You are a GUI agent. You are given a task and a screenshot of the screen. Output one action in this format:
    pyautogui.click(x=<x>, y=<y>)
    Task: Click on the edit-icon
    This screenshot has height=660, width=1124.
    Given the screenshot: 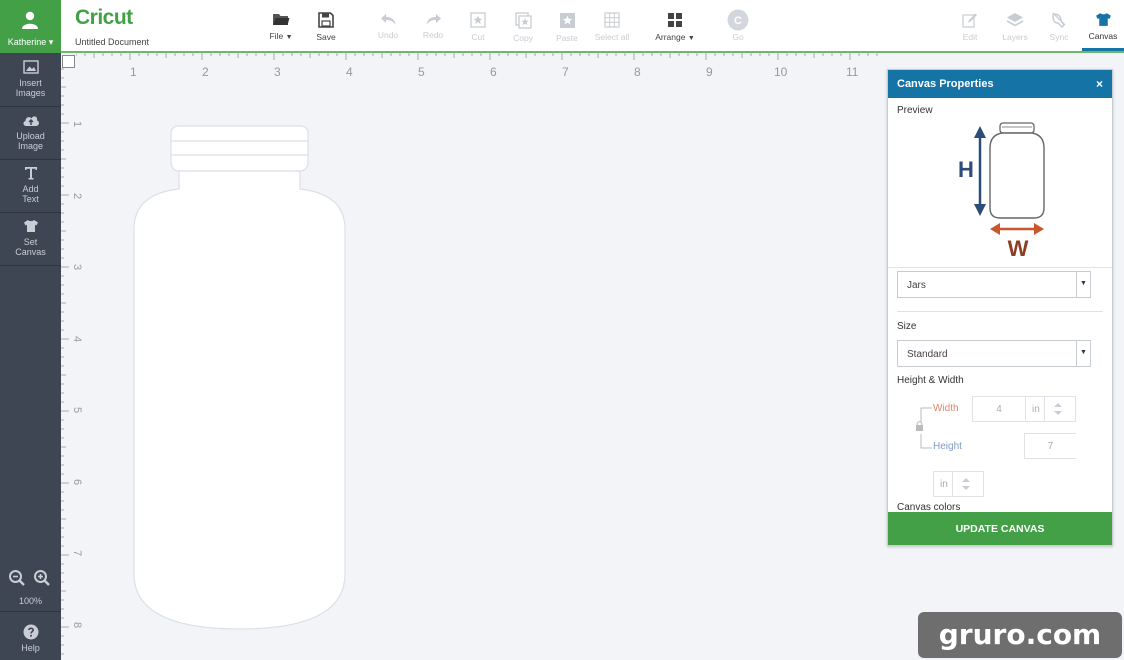 What is the action you would take?
    pyautogui.click(x=969, y=20)
    